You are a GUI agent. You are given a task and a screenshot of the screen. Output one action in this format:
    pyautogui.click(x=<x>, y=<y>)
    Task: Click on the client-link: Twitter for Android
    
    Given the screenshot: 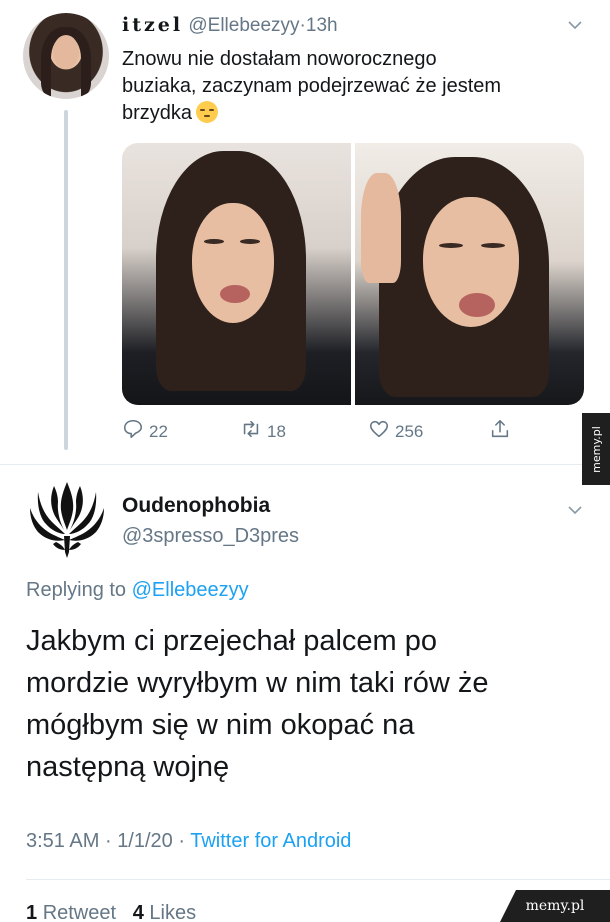 What is the action you would take?
    pyautogui.click(x=270, y=841)
    